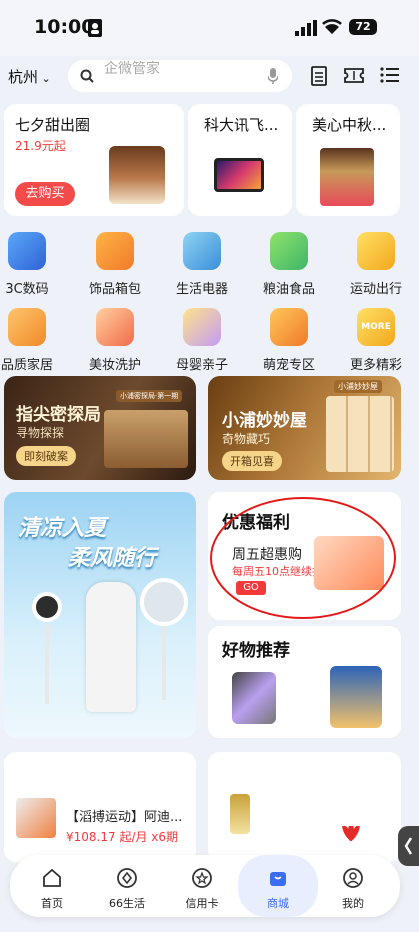 The width and height of the screenshot is (419, 932). Describe the element at coordinates (58, 415) in the screenshot. I see `banner-title: 指尖密探局` at that location.